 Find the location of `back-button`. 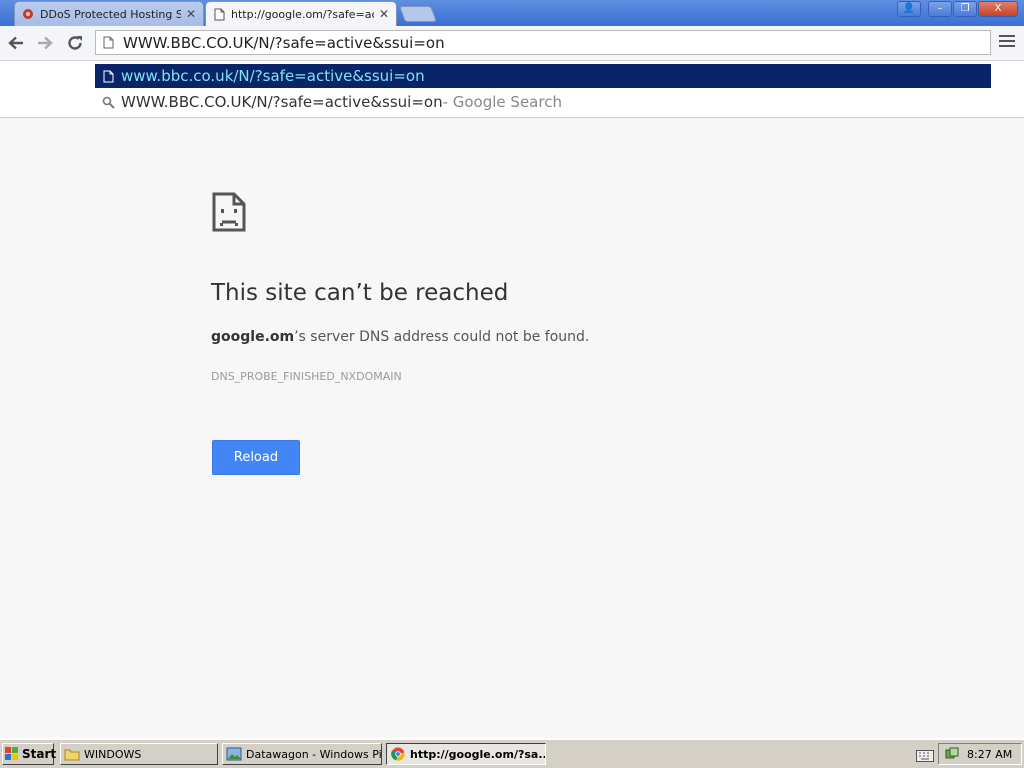

back-button is located at coordinates (16, 43).